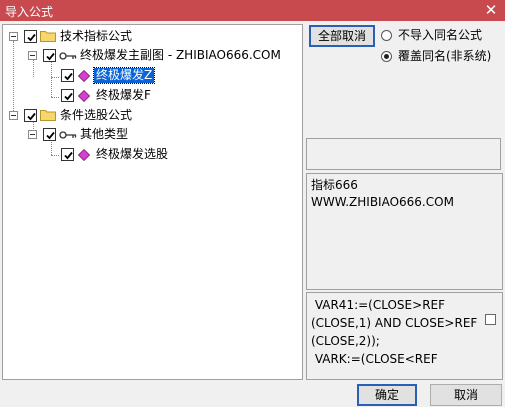 Image resolution: width=505 pixels, height=407 pixels. What do you see at coordinates (382, 202) in the screenshot?
I see `description-line-2: WWW.ZHIBIAO666.COM` at bounding box center [382, 202].